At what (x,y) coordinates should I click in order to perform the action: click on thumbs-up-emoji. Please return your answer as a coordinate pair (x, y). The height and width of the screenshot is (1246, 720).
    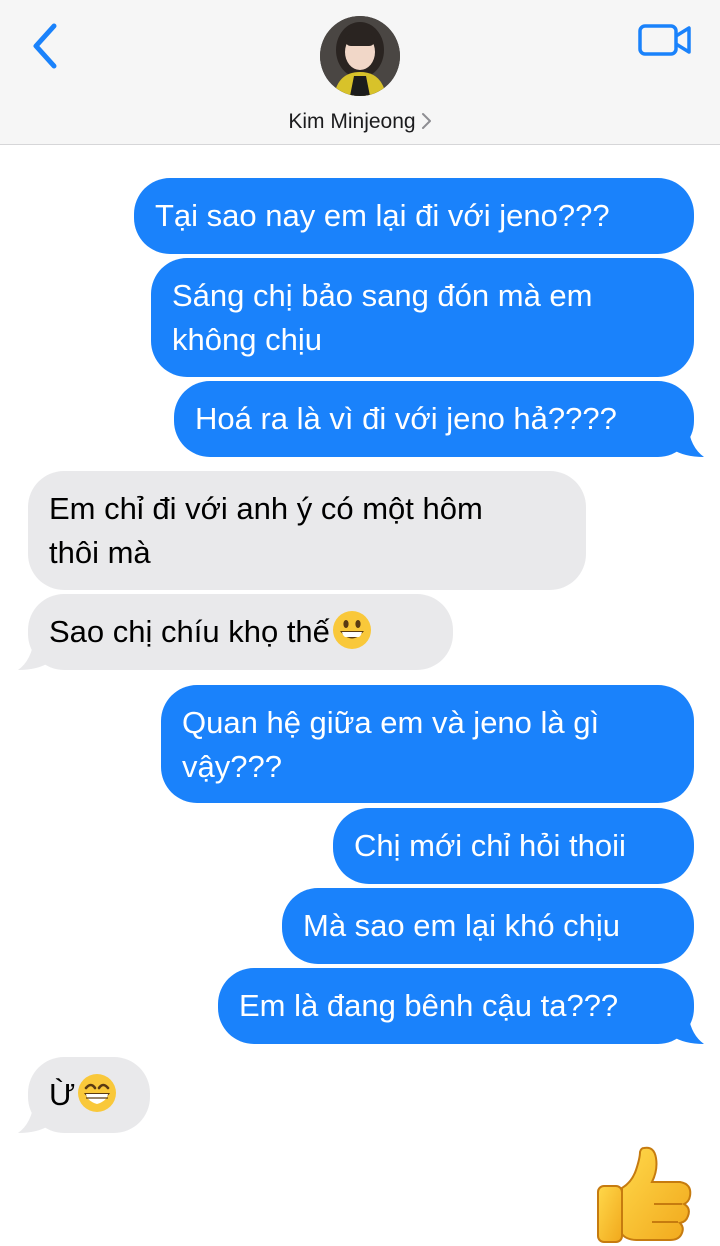
    Looking at the image, I should click on (644, 1194).